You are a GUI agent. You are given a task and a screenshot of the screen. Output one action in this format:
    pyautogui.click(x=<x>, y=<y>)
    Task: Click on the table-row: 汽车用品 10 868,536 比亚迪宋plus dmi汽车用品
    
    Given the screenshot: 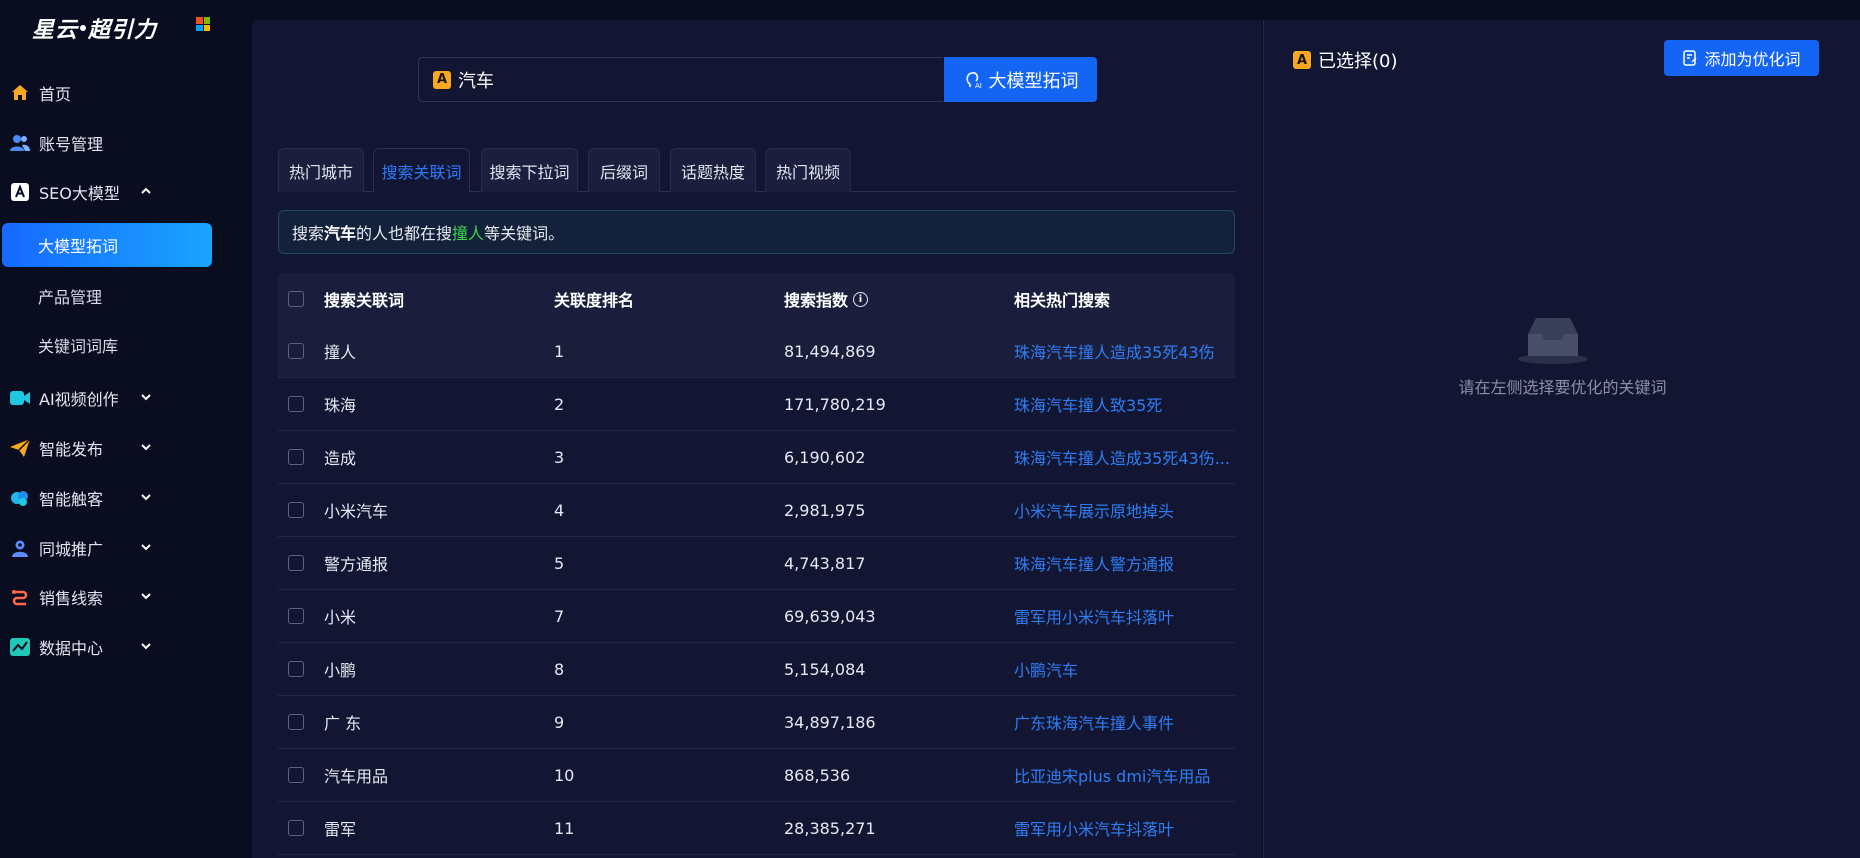 What is the action you would take?
    pyautogui.click(x=756, y=775)
    